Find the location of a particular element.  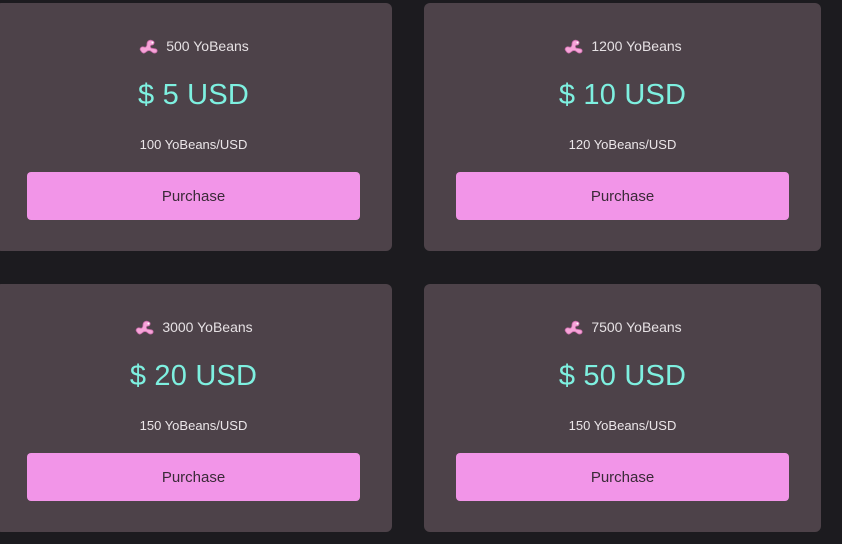

package-amount-row: 500 YoBeans is located at coordinates (196, 46).